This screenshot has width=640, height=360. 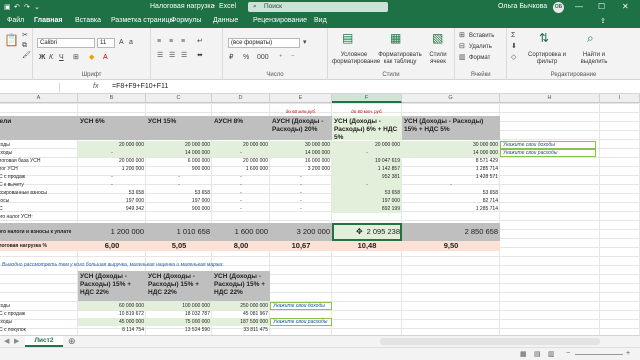 I want to click on lower-value: 100 000 000, so click(x=179, y=306).